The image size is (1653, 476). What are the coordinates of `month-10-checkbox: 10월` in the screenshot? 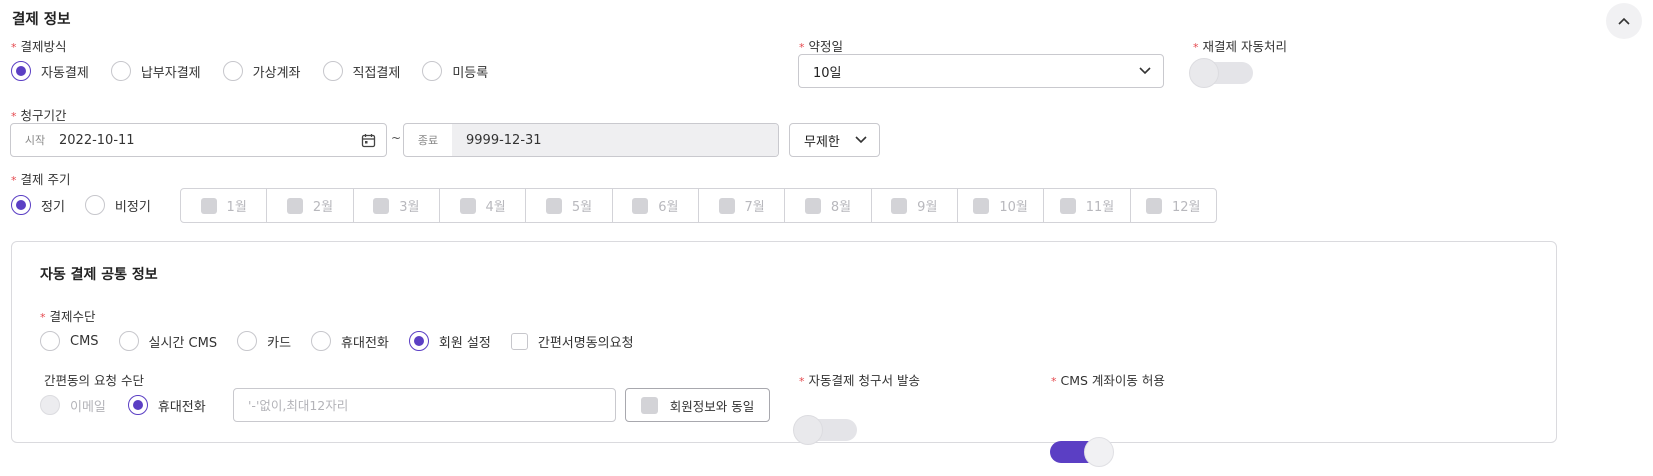 It's located at (1001, 205).